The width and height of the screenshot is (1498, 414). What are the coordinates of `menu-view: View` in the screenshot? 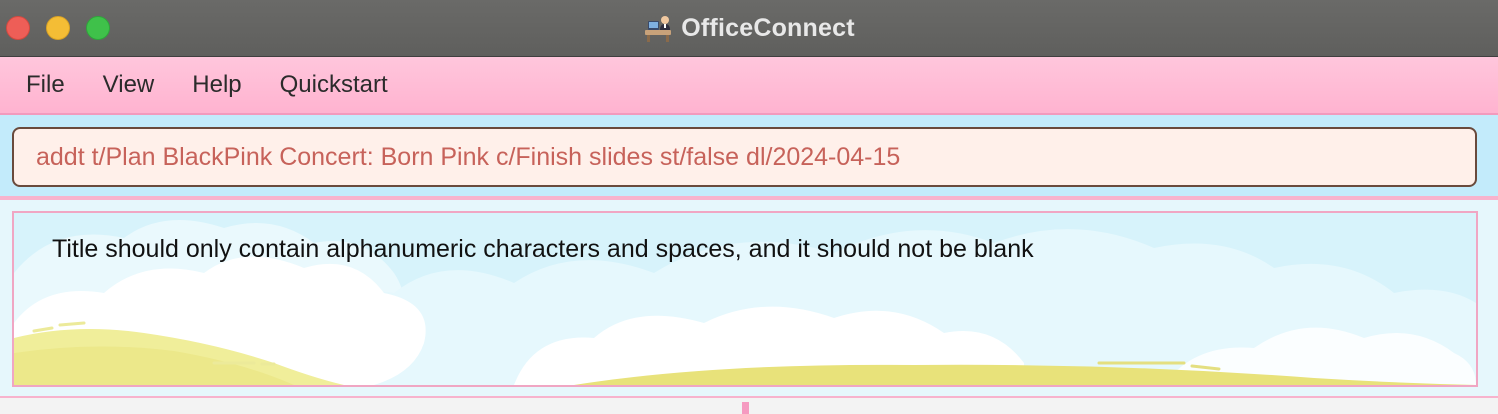 It's located at (129, 85).